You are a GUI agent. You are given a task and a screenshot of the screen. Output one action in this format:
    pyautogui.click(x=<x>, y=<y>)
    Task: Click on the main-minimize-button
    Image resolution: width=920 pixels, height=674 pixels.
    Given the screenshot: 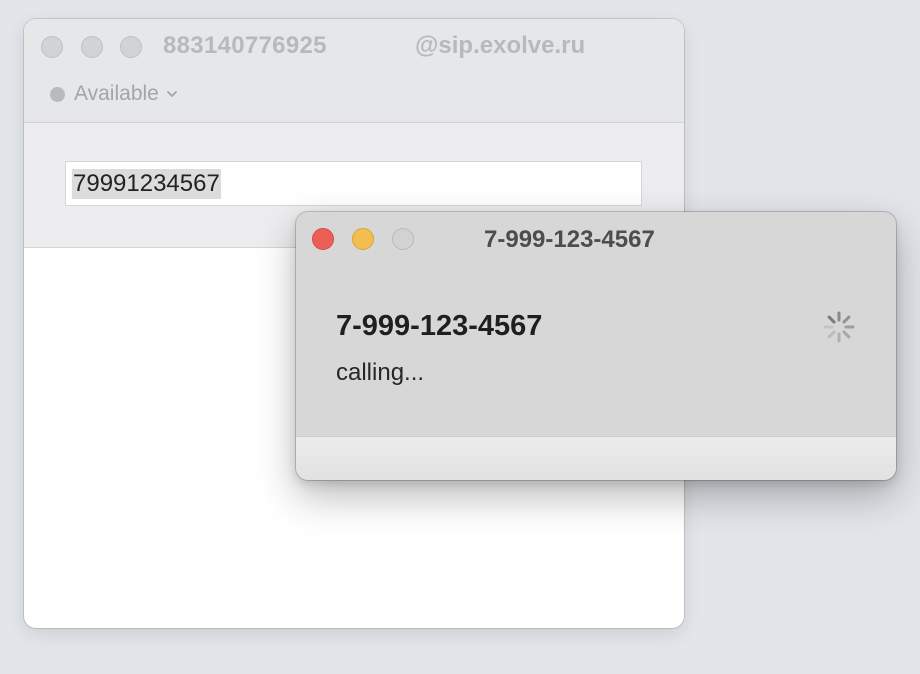 What is the action you would take?
    pyautogui.click(x=92, y=47)
    